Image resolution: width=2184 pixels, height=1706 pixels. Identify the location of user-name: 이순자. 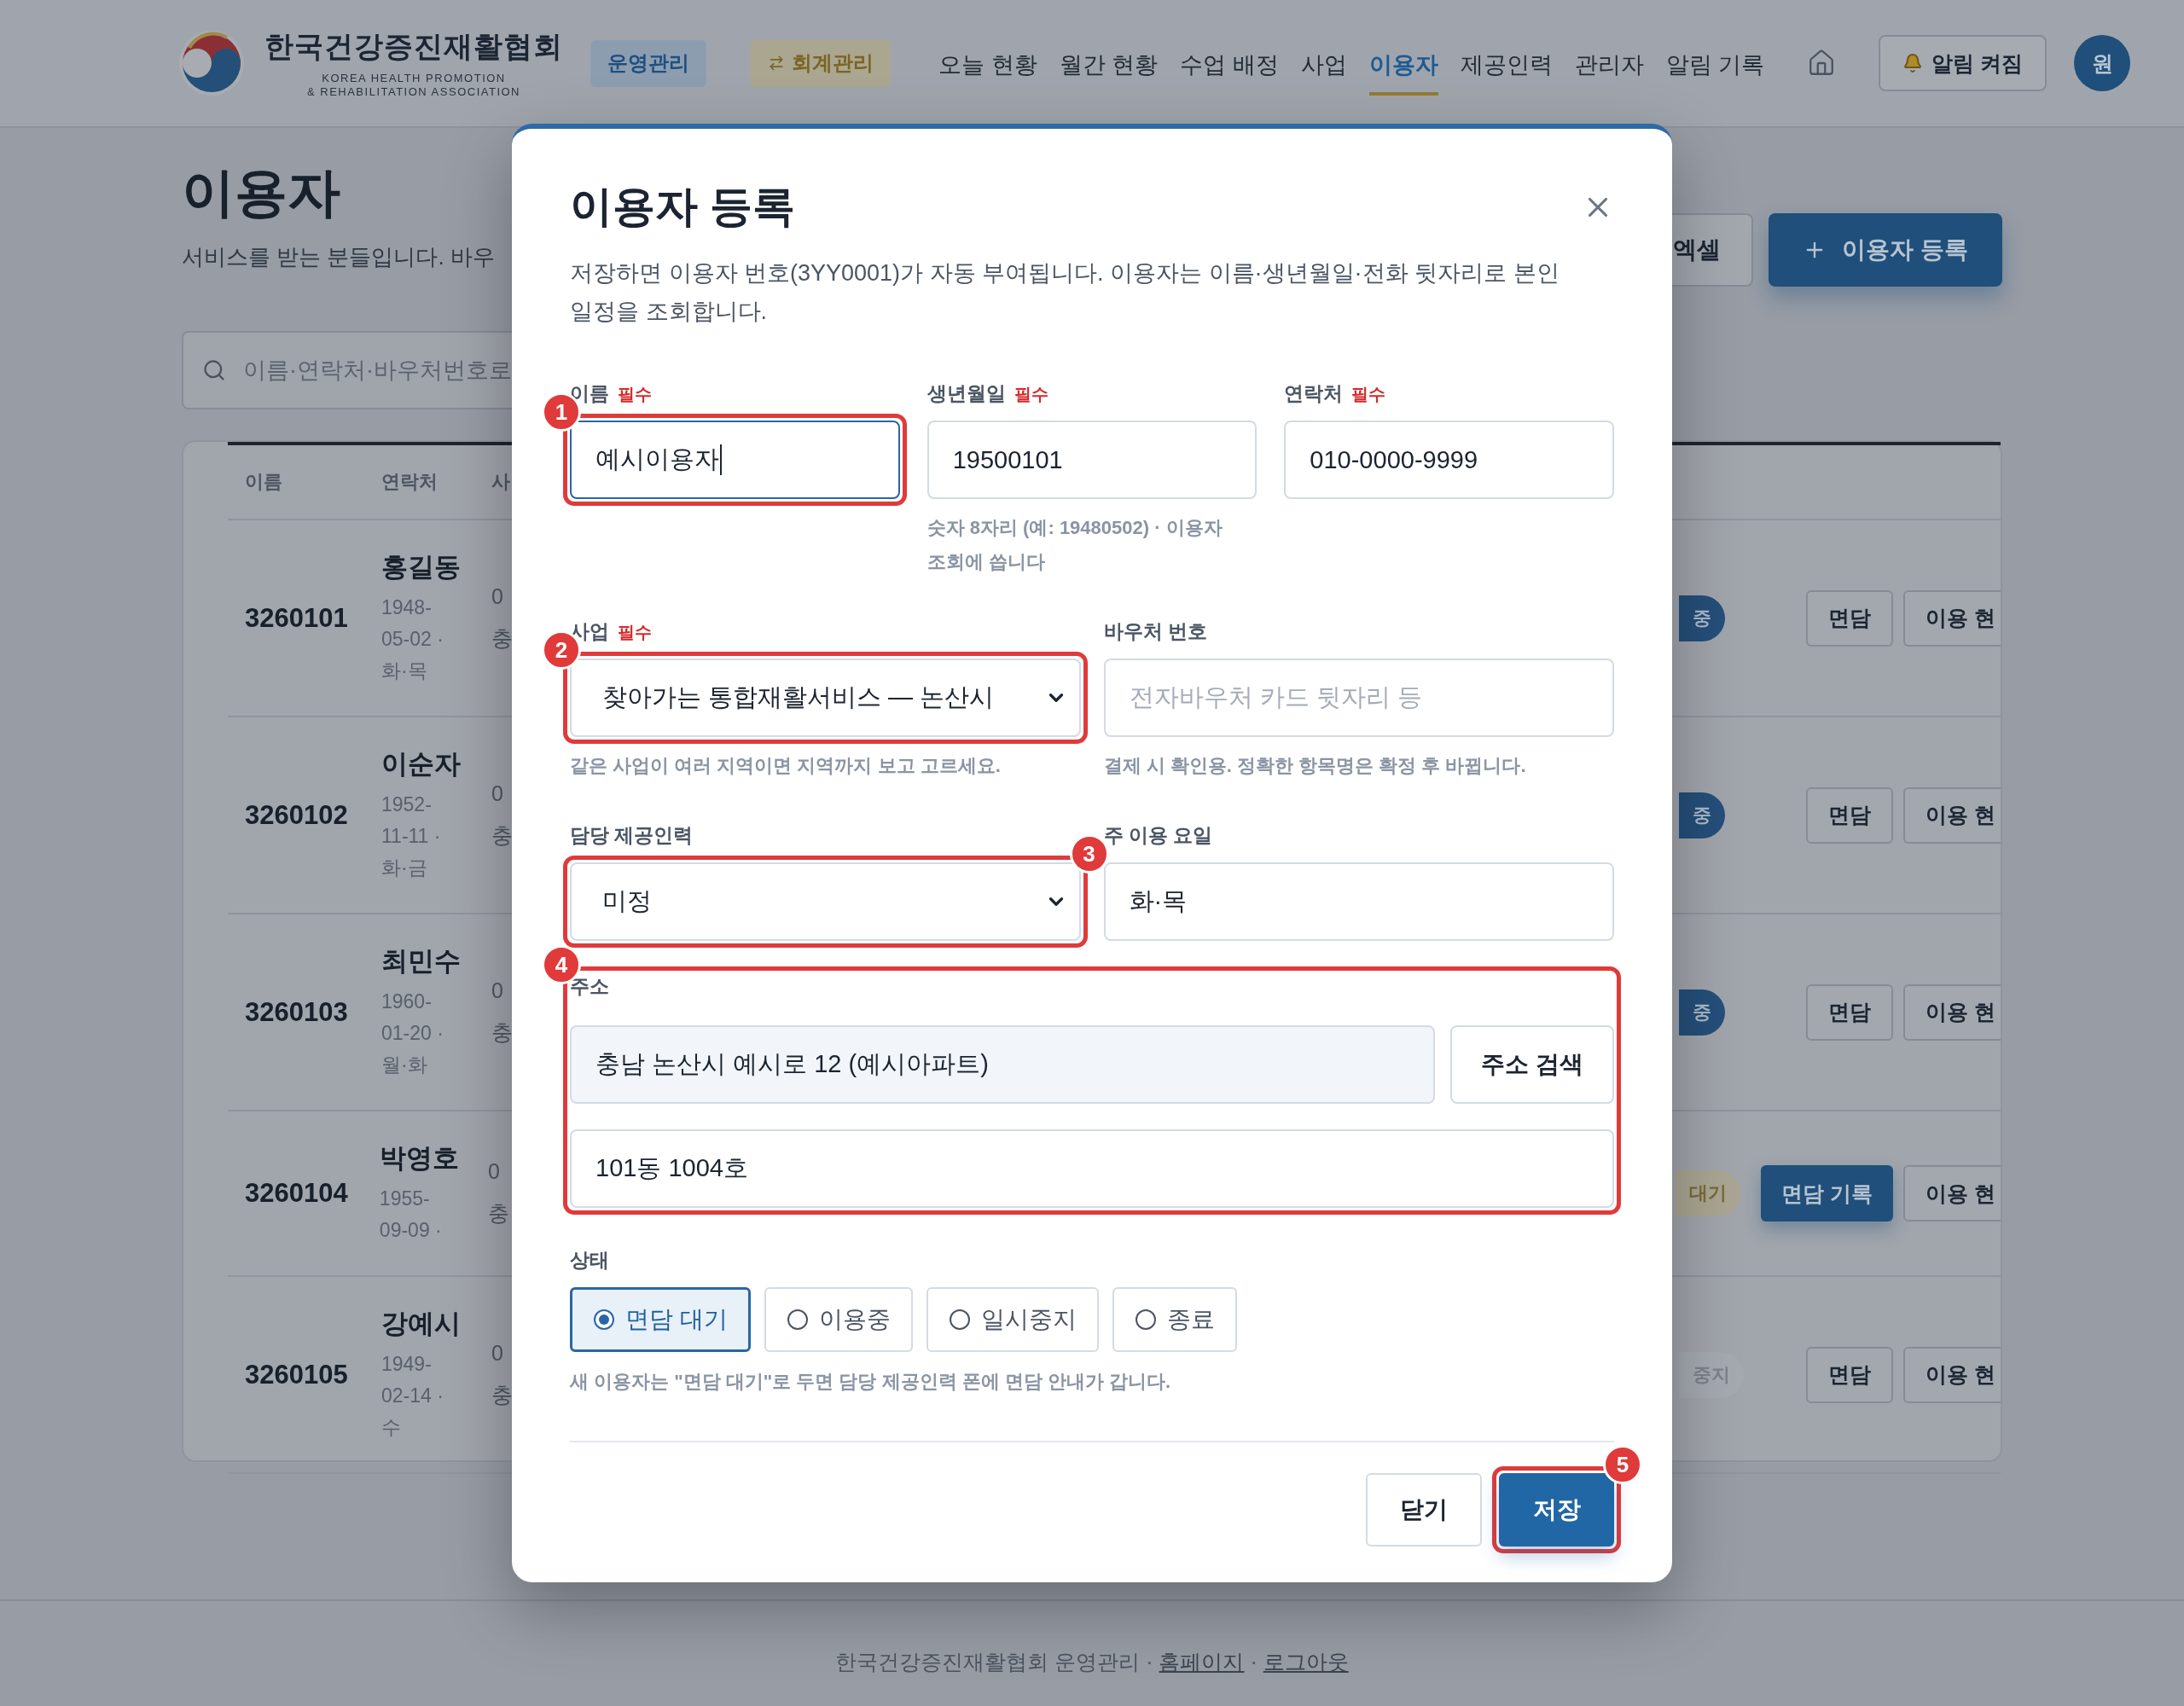
(421, 764).